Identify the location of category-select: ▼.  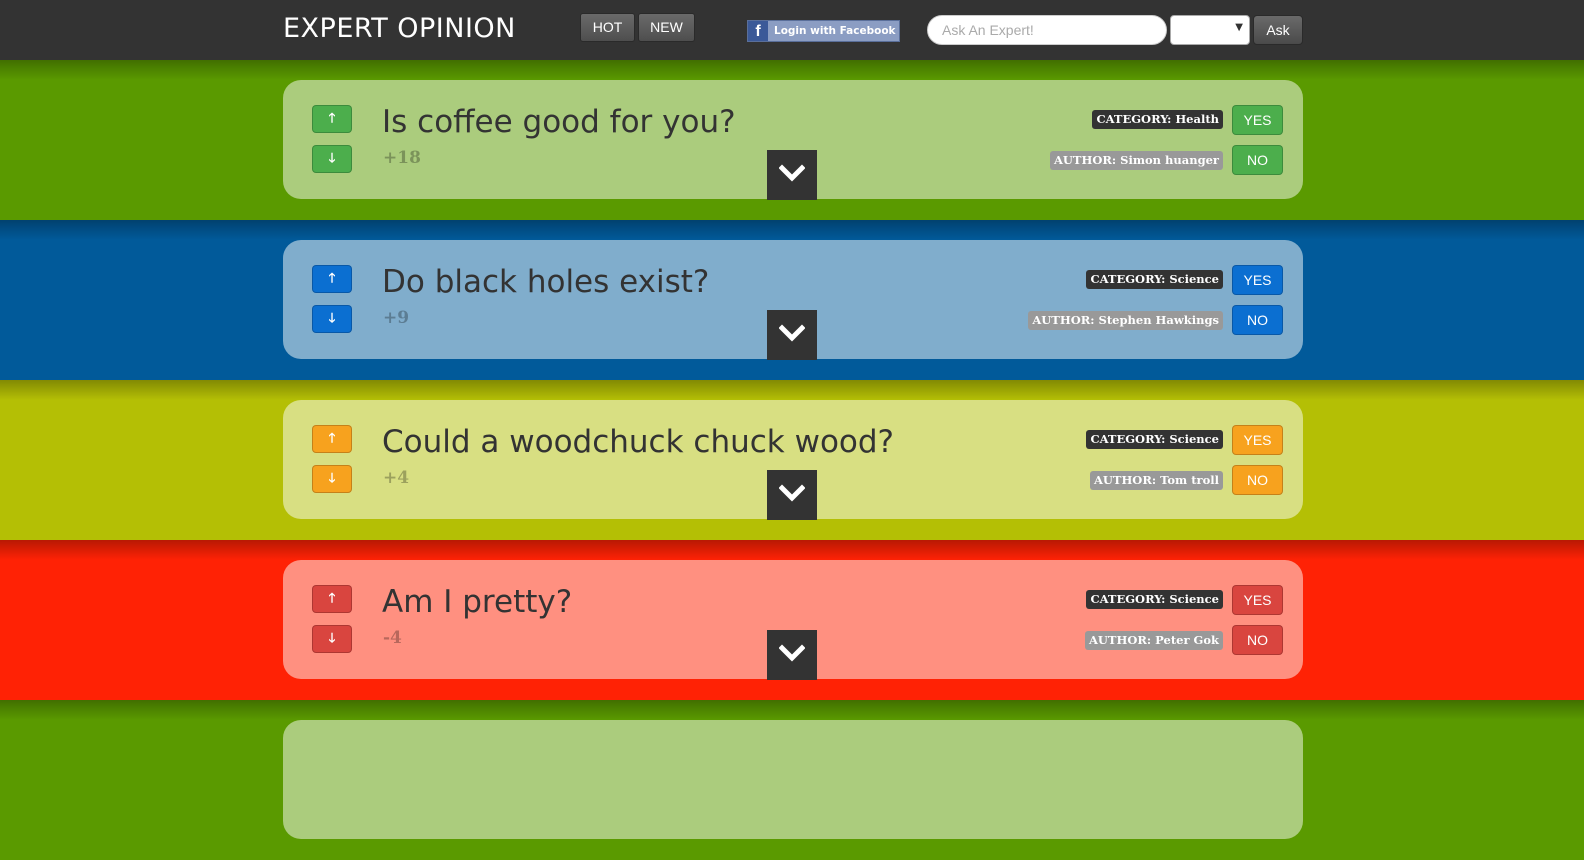
(1210, 30).